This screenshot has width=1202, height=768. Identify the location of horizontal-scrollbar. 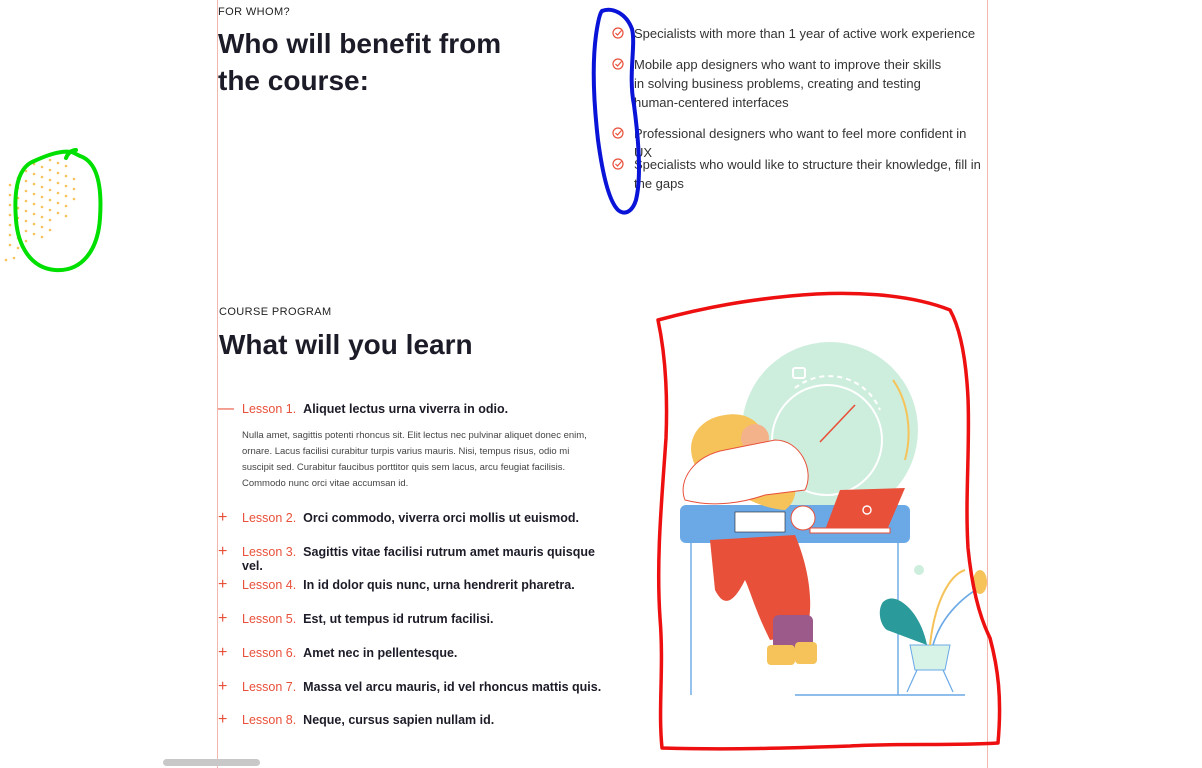
(211, 762).